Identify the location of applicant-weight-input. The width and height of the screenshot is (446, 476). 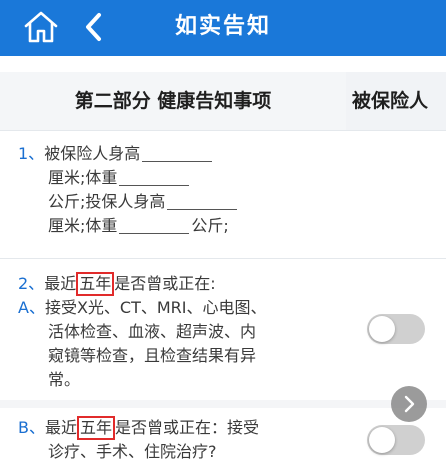
(154, 227).